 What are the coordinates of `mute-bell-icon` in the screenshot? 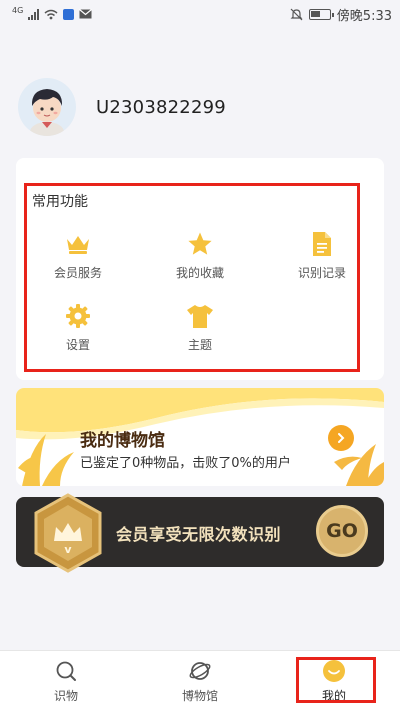 It's located at (296, 14).